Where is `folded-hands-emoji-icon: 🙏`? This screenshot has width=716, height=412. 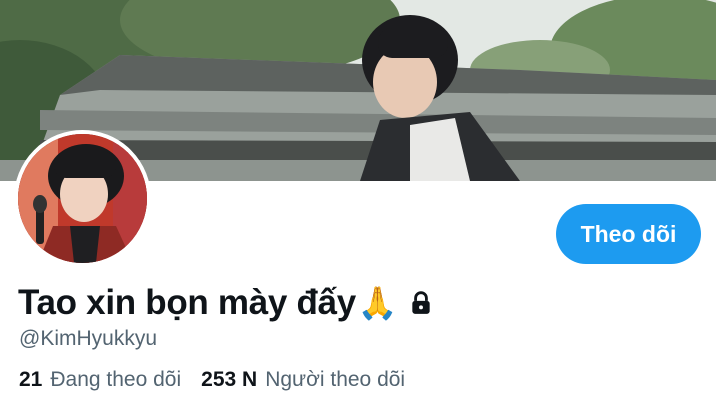 folded-hands-emoji-icon: 🙏 is located at coordinates (377, 303).